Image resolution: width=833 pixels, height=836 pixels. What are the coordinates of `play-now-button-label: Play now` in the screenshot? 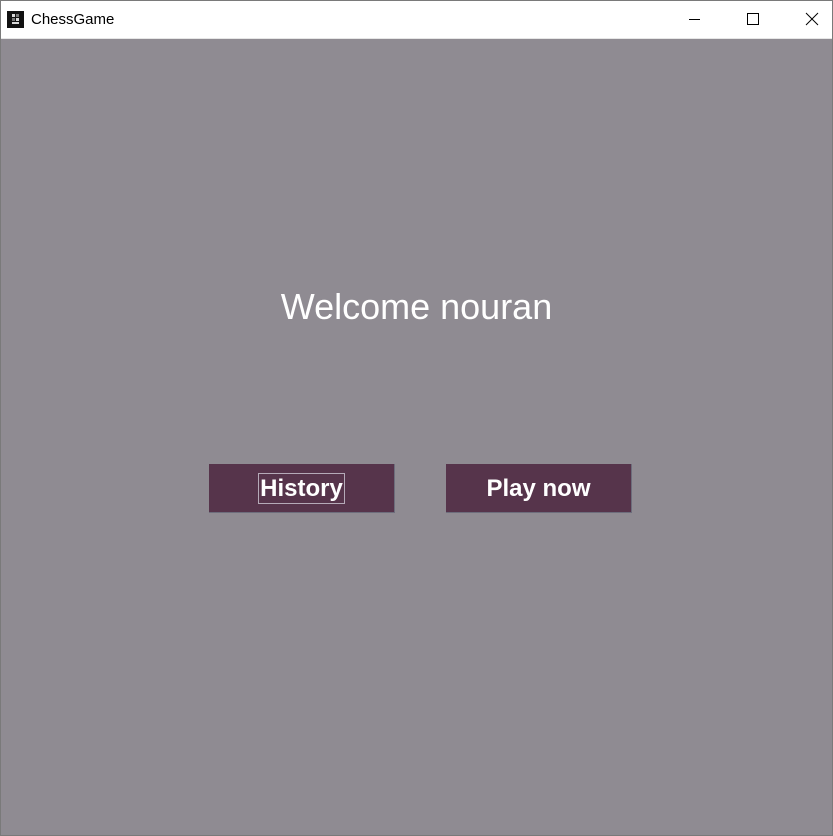 It's located at (538, 488).